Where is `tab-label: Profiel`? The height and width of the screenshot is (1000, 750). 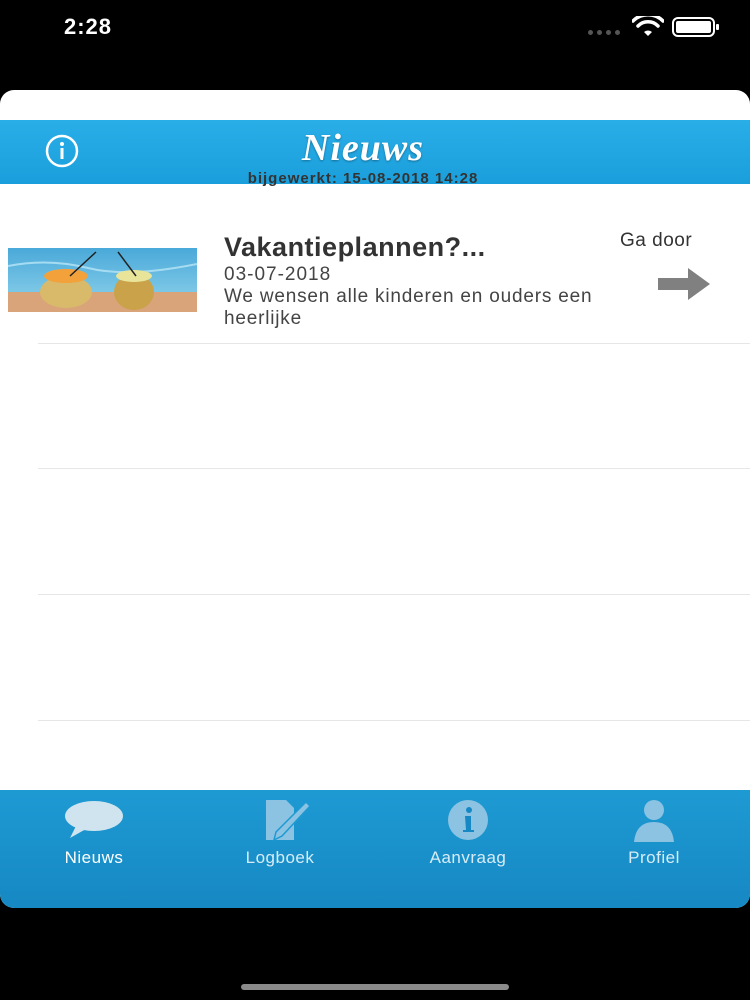
tab-label: Profiel is located at coordinates (654, 857).